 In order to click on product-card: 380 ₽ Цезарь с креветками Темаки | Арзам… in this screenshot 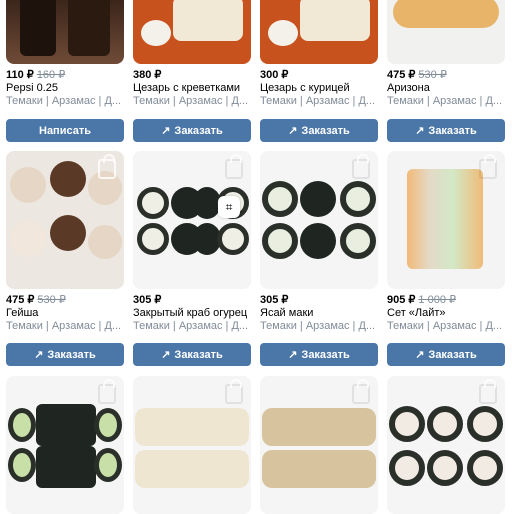, I will do `click(192, 54)`.